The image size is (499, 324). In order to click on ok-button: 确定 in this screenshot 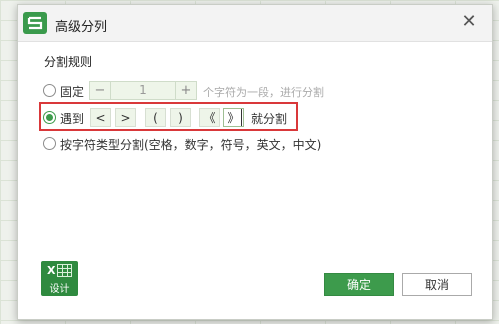, I will do `click(359, 284)`.